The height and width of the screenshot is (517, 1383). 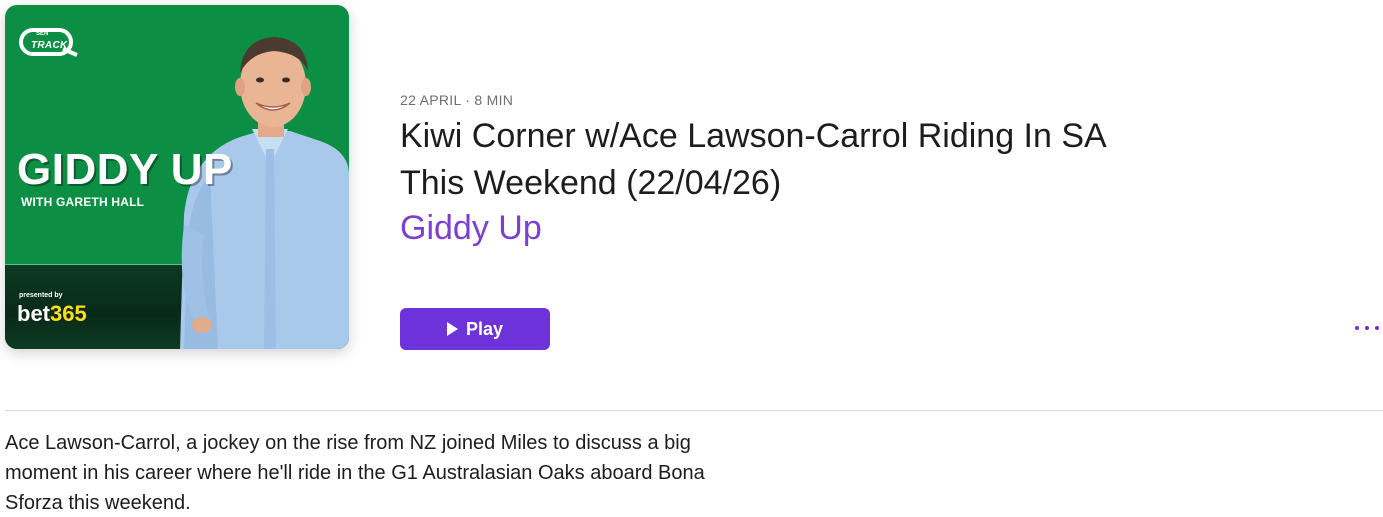 I want to click on more-options-button, so click(x=1367, y=328).